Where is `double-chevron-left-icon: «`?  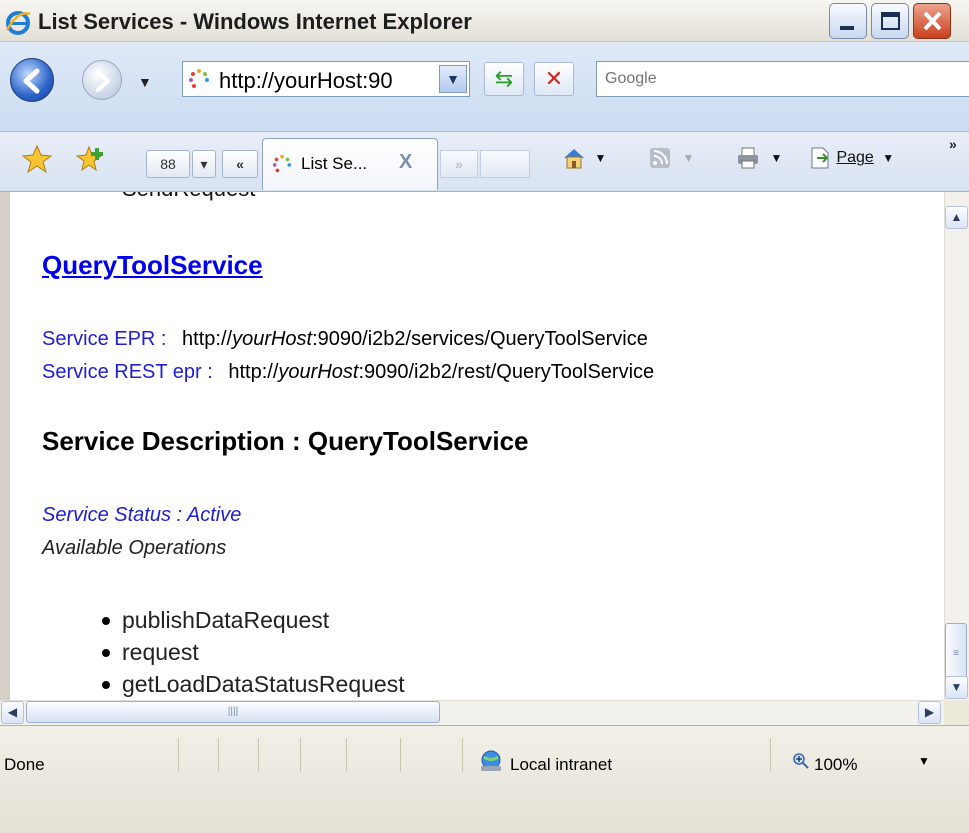
double-chevron-left-icon: « is located at coordinates (240, 164).